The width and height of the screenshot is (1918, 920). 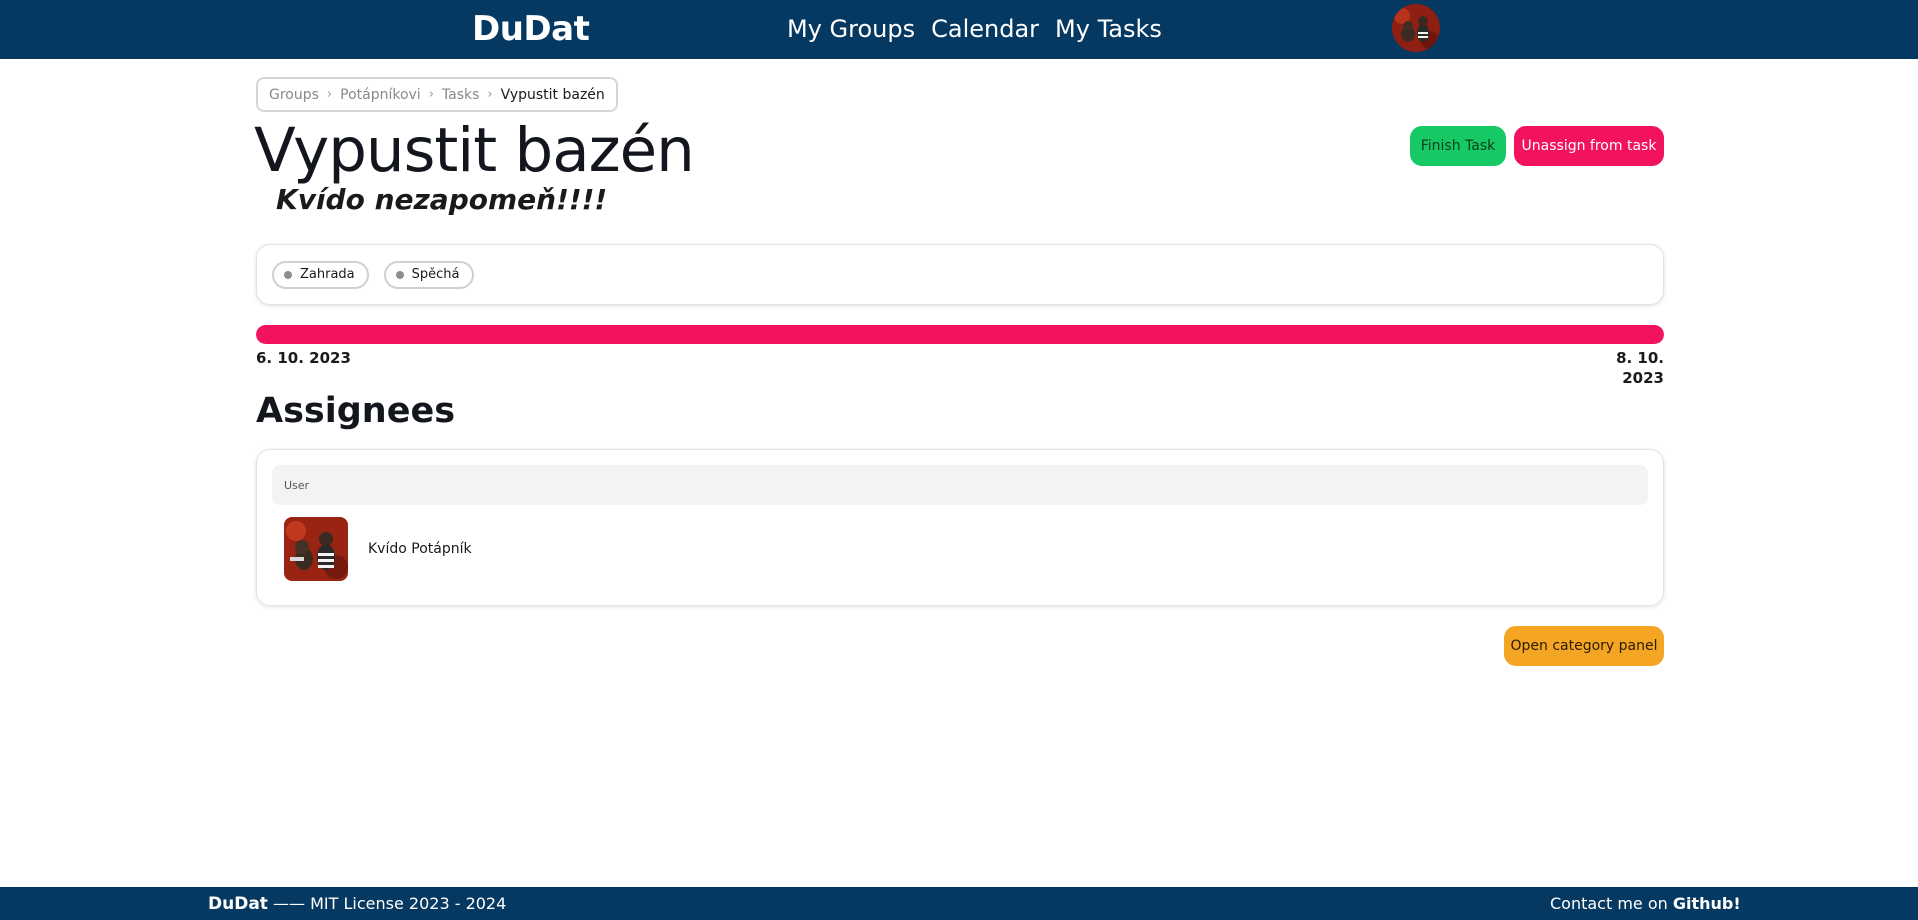 What do you see at coordinates (1707, 903) in the screenshot?
I see `github-link: Github!` at bounding box center [1707, 903].